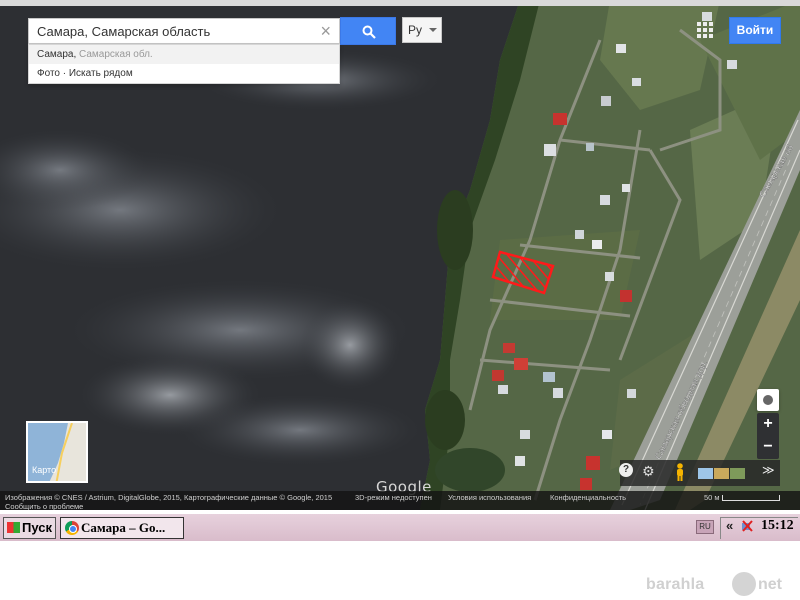  What do you see at coordinates (744, 584) in the screenshot?
I see `watermark-logo-icon` at bounding box center [744, 584].